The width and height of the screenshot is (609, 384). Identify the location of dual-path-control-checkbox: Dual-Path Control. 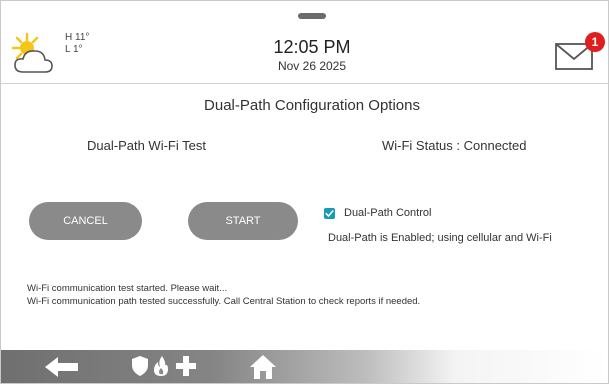
(377, 213).